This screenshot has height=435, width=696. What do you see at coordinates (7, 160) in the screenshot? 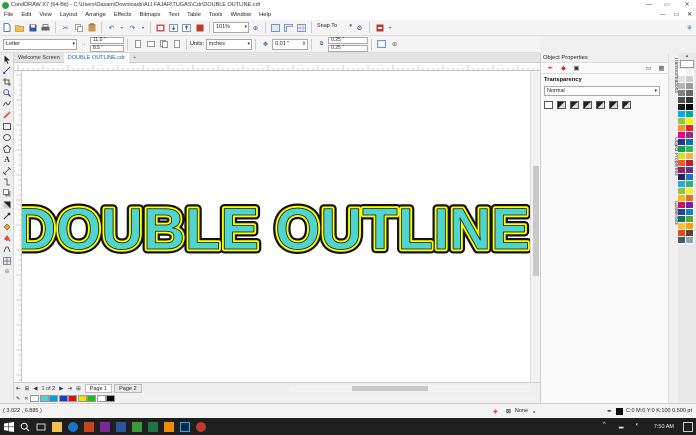
I see `text-tool-icon: A` at bounding box center [7, 160].